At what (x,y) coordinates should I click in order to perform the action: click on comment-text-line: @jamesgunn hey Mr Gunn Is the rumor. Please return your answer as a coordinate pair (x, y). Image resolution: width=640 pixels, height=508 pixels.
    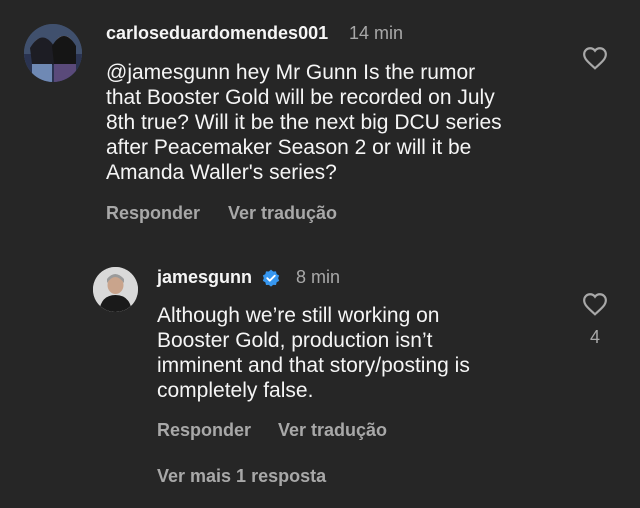
    Looking at the image, I should click on (291, 72).